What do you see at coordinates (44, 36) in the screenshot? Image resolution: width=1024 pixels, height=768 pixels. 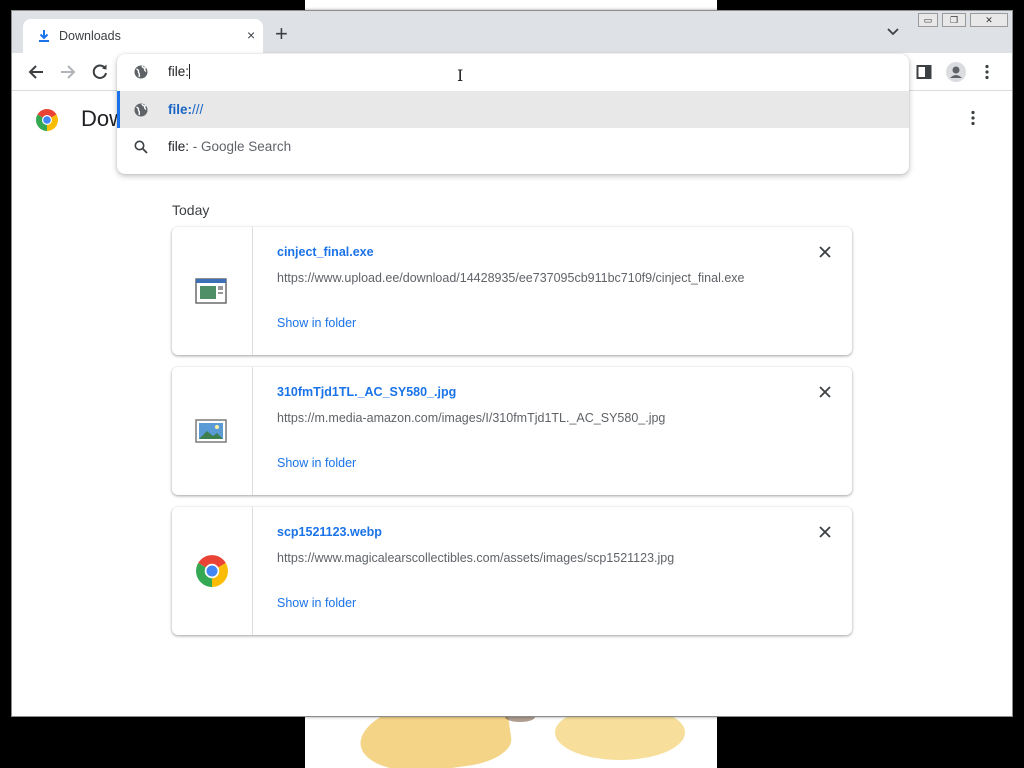 I see `download-icon` at bounding box center [44, 36].